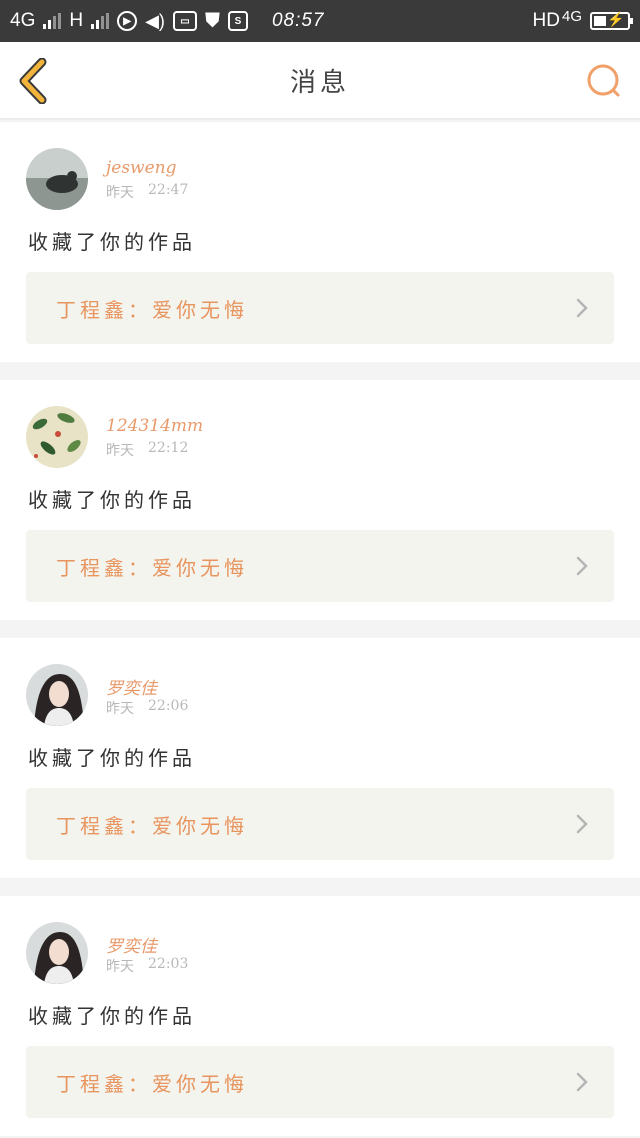  I want to click on page-title: 消息, so click(319, 82).